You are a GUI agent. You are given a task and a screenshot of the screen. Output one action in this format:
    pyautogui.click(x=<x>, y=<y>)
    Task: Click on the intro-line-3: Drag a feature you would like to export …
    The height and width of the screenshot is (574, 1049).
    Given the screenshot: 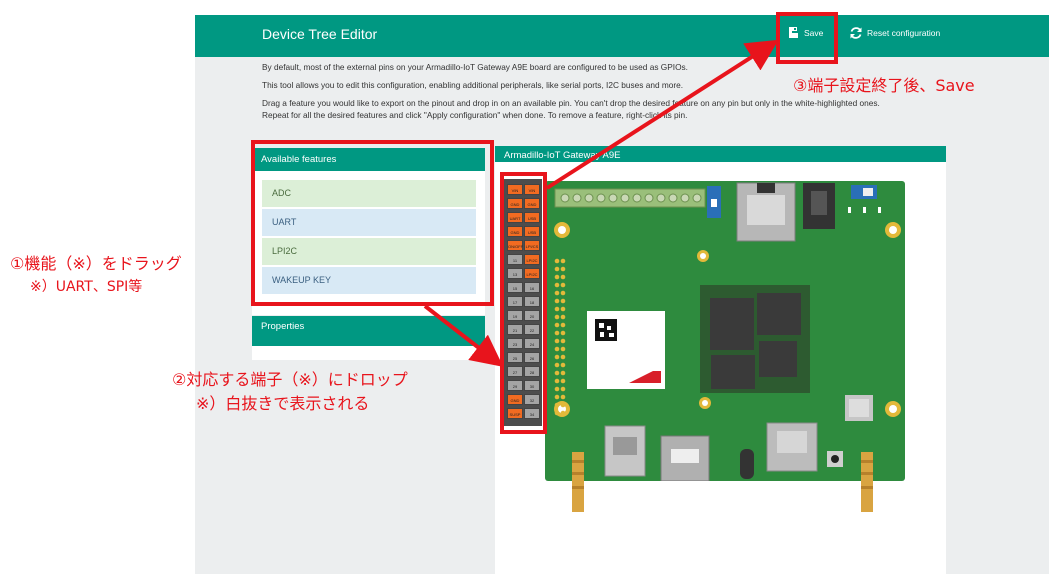 What is the action you would take?
    pyautogui.click(x=571, y=103)
    